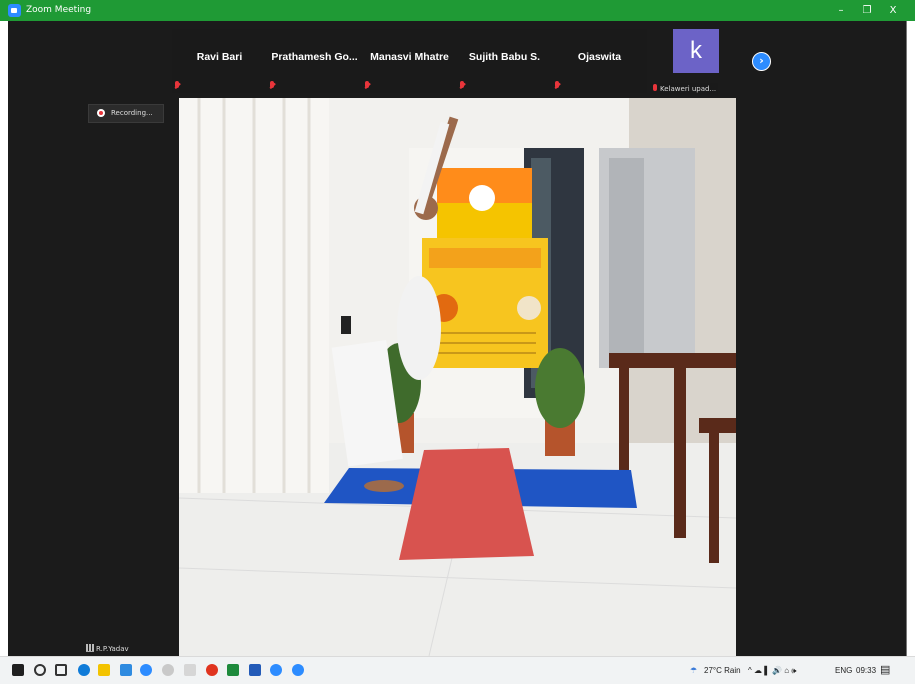 Image resolution: width=915 pixels, height=684 pixels. Describe the element at coordinates (126, 670) in the screenshot. I see `store-icon` at that location.